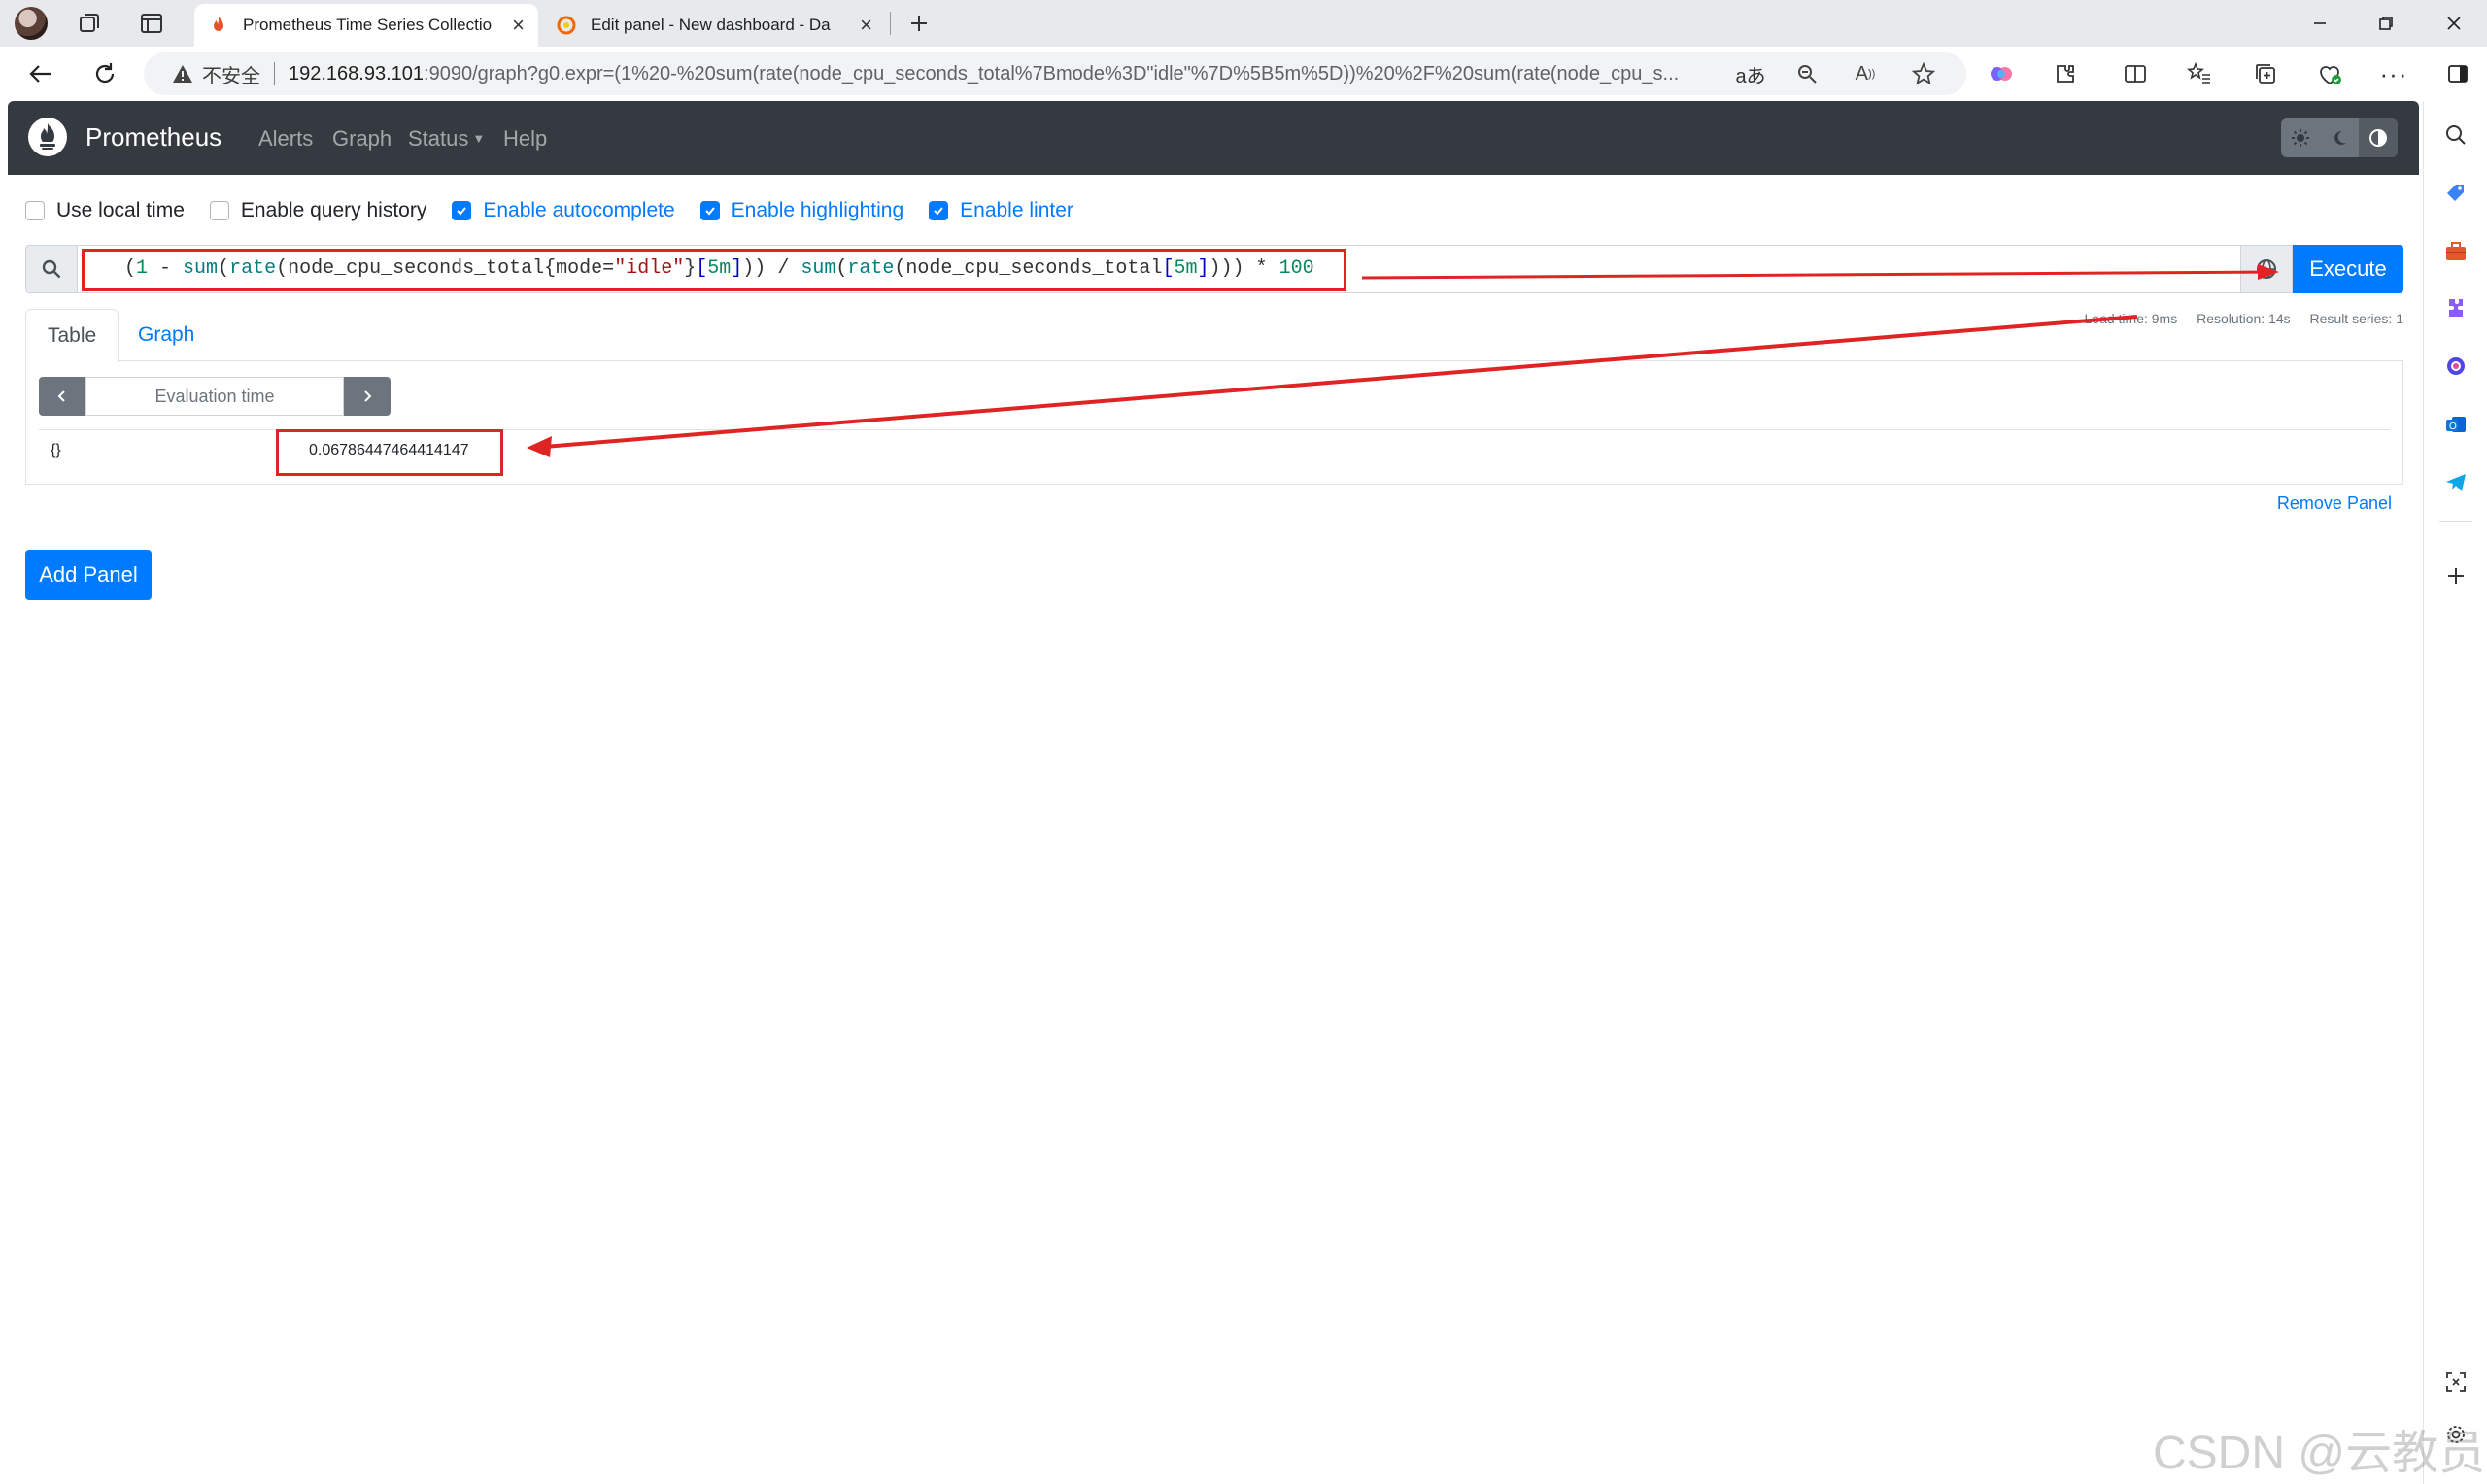  What do you see at coordinates (2455, 482) in the screenshot?
I see `send-telegram-icon` at bounding box center [2455, 482].